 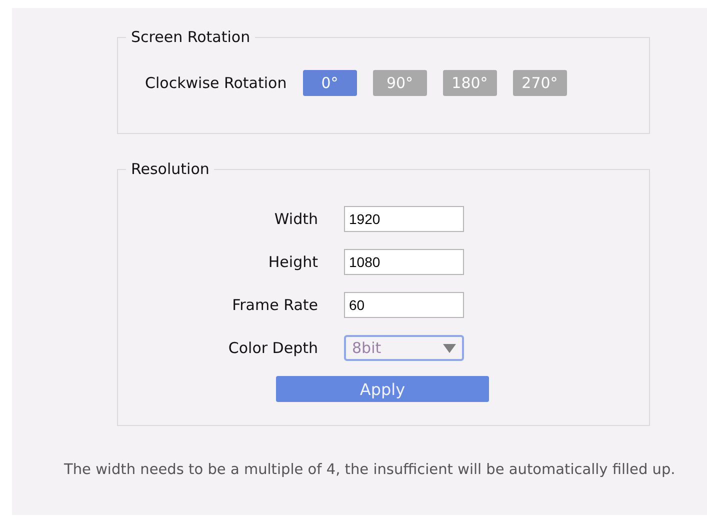 I want to click on rotation-option: 270°, so click(x=539, y=83).